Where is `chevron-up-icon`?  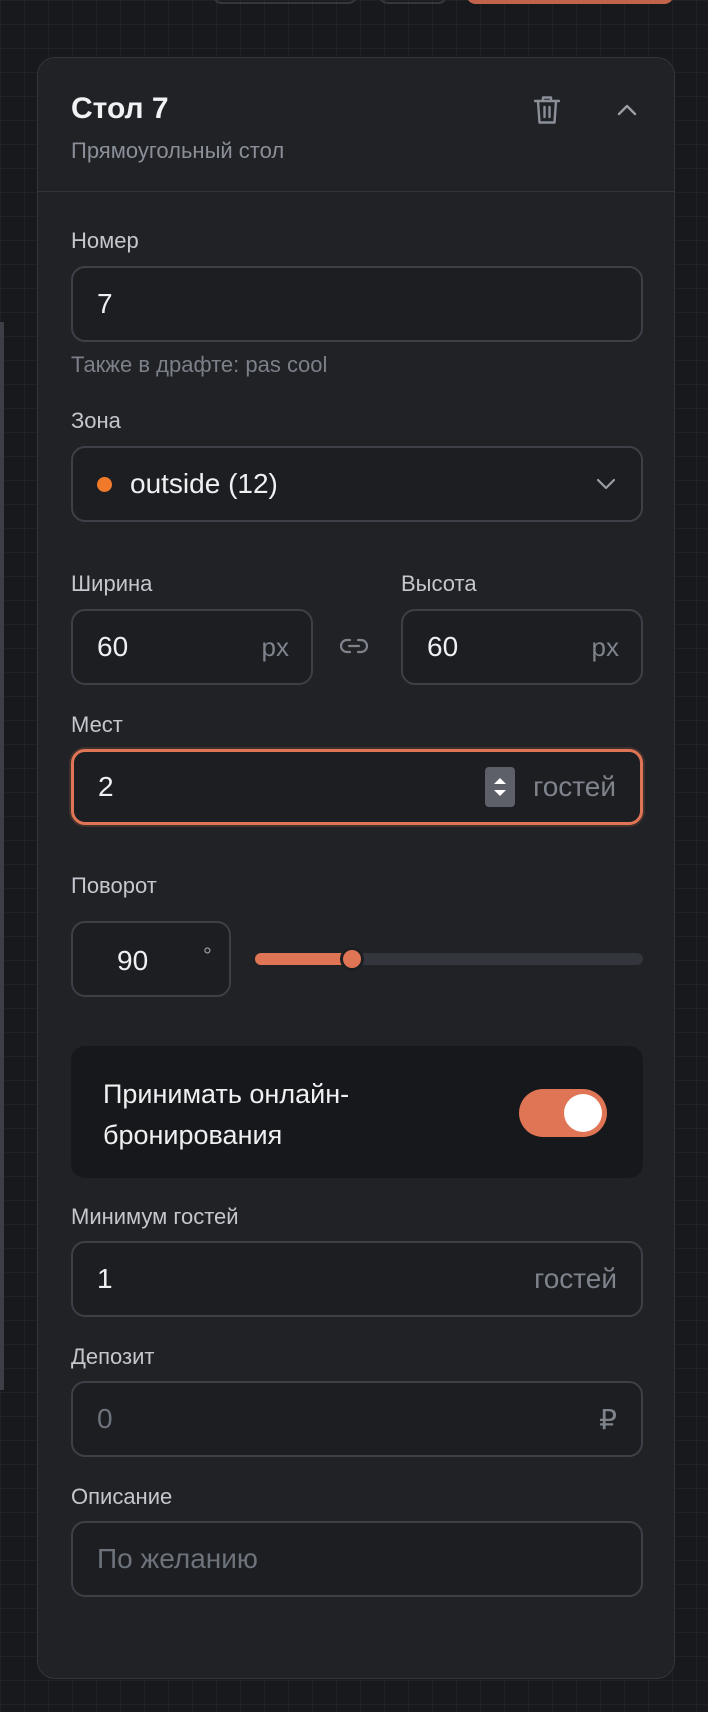
chevron-up-icon is located at coordinates (627, 110).